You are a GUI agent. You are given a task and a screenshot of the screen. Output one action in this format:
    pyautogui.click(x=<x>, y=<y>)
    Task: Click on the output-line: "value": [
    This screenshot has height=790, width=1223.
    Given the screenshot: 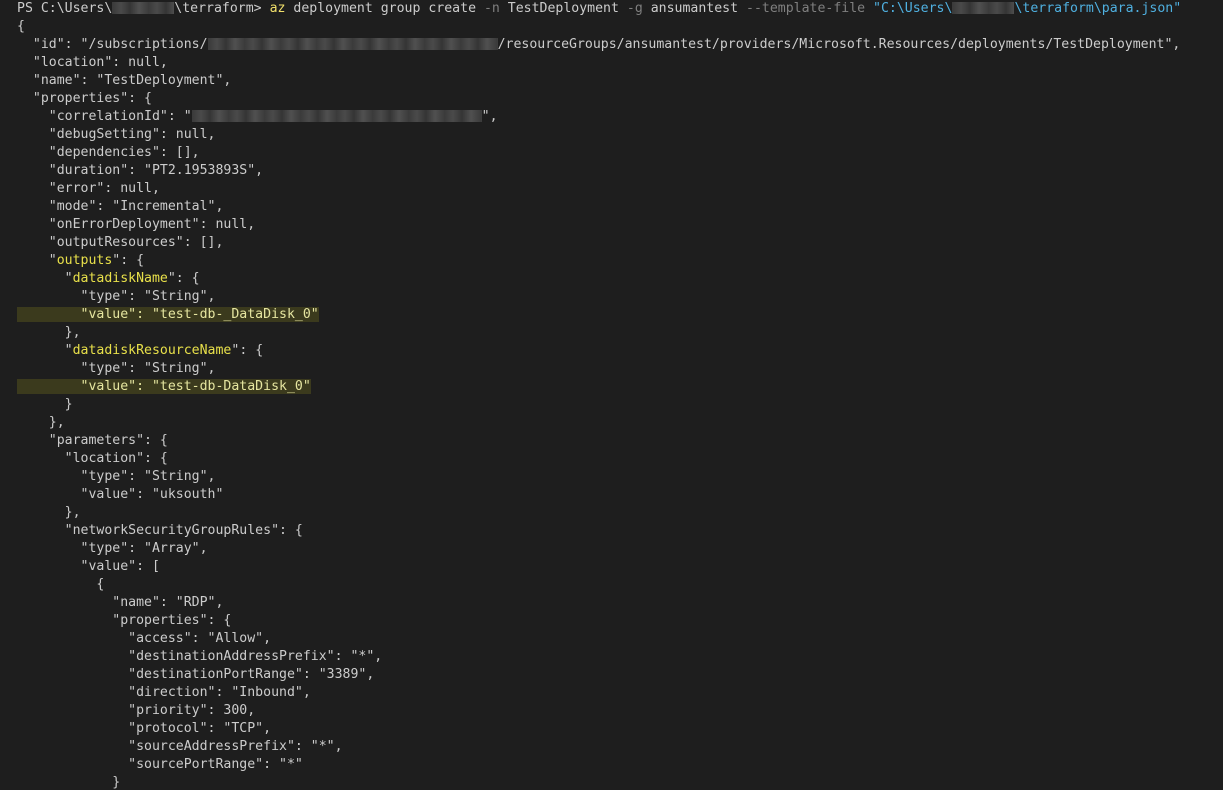 What is the action you would take?
    pyautogui.click(x=88, y=566)
    